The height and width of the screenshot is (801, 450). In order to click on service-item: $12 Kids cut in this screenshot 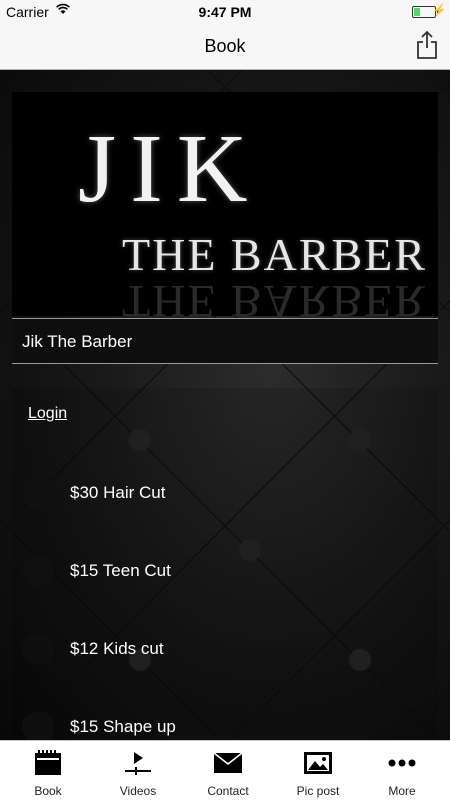, I will do `click(212, 649)`.